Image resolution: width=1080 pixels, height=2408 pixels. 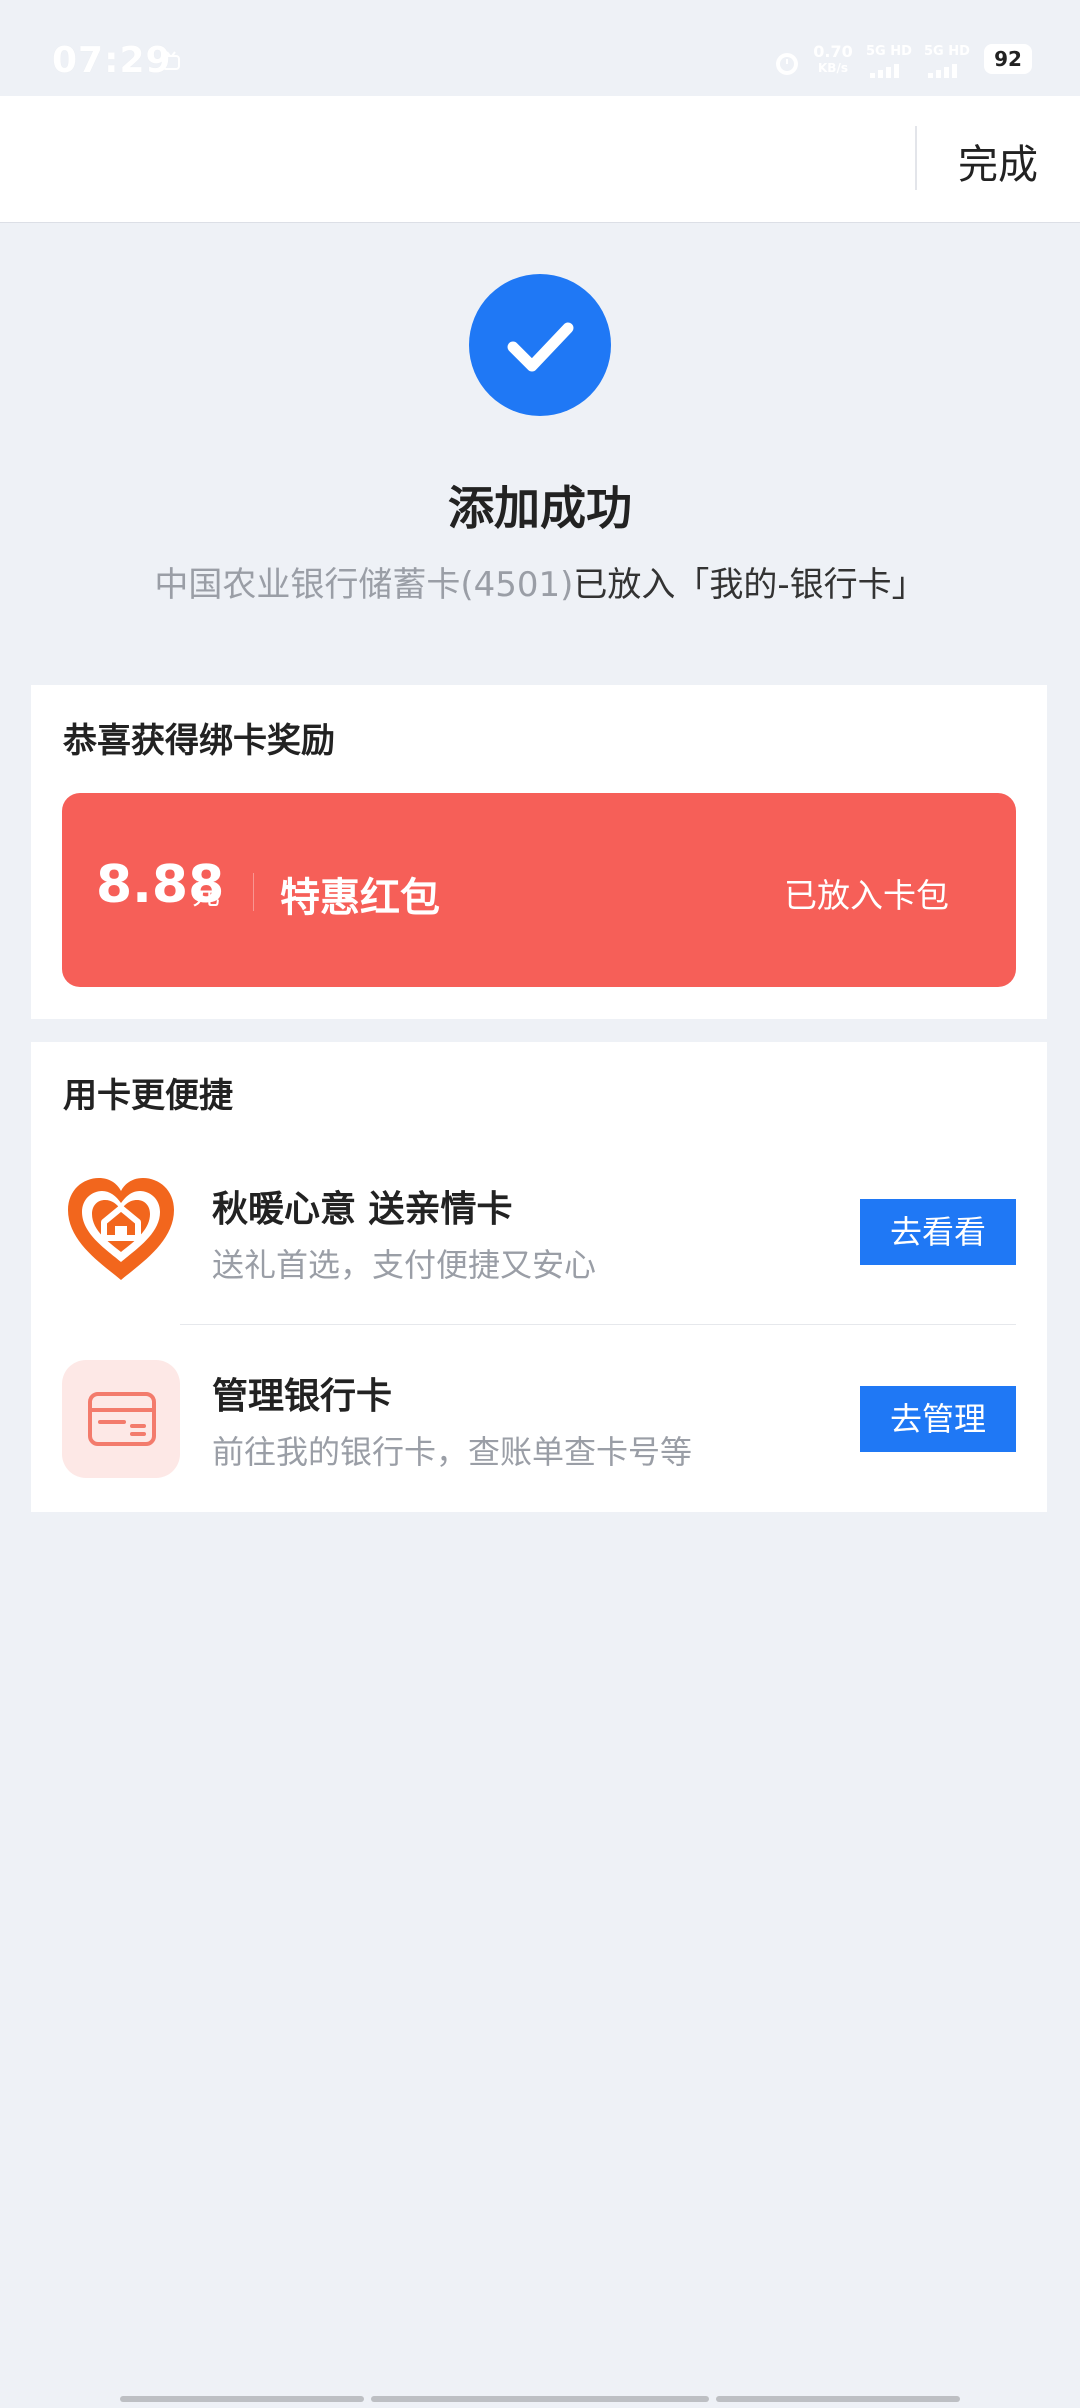 I want to click on sim2-label: 5G HD, so click(x=947, y=51).